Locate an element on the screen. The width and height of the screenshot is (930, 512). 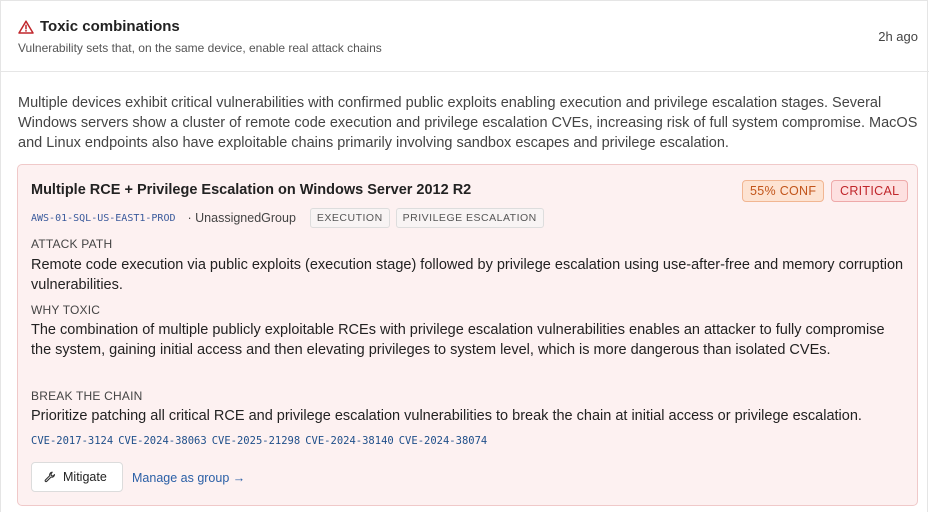
device-name: AWS-01-SQL-US-EAST1-PROD is located at coordinates (103, 218).